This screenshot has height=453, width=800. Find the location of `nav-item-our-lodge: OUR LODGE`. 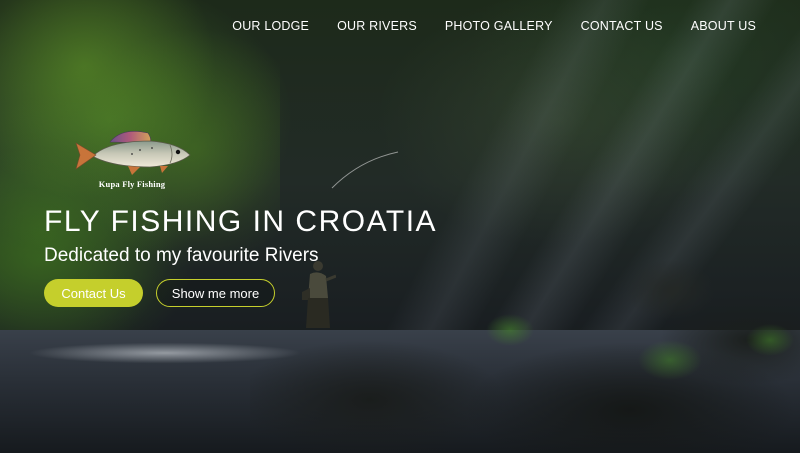

nav-item-our-lodge: OUR LODGE is located at coordinates (270, 26).